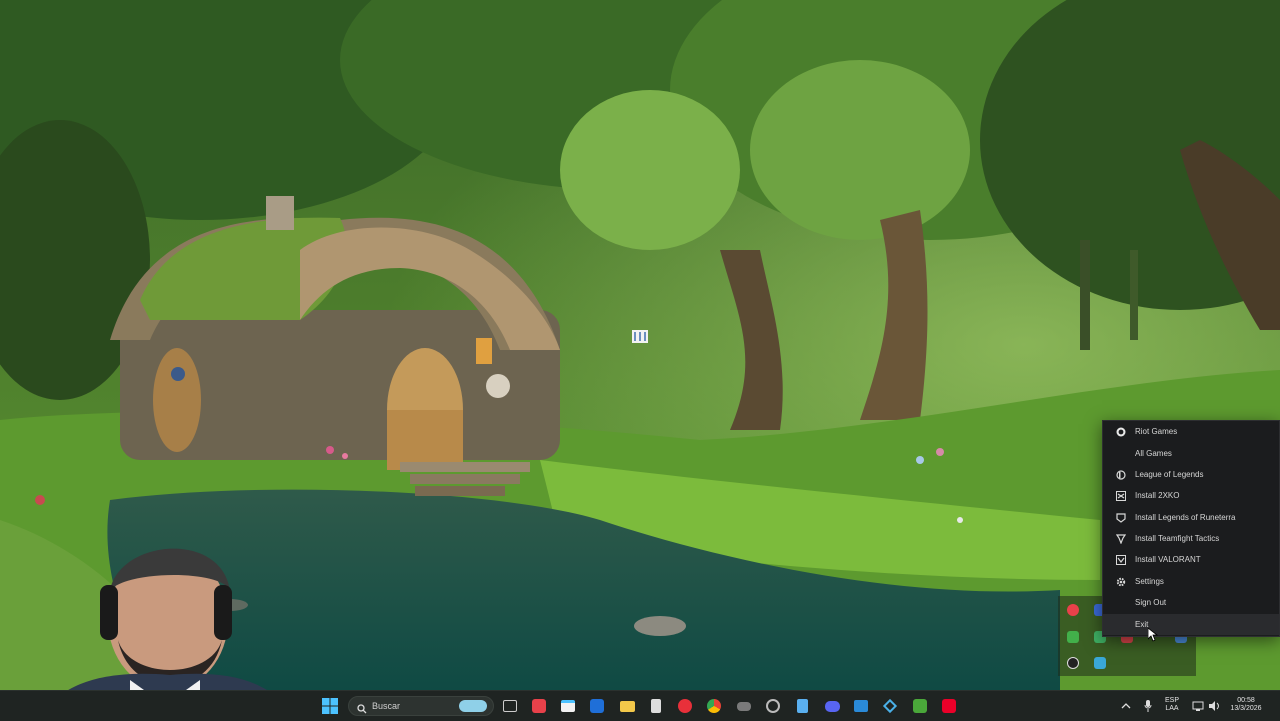 Image resolution: width=1280 pixels, height=721 pixels. I want to click on volume-icon, so click(1214, 706).